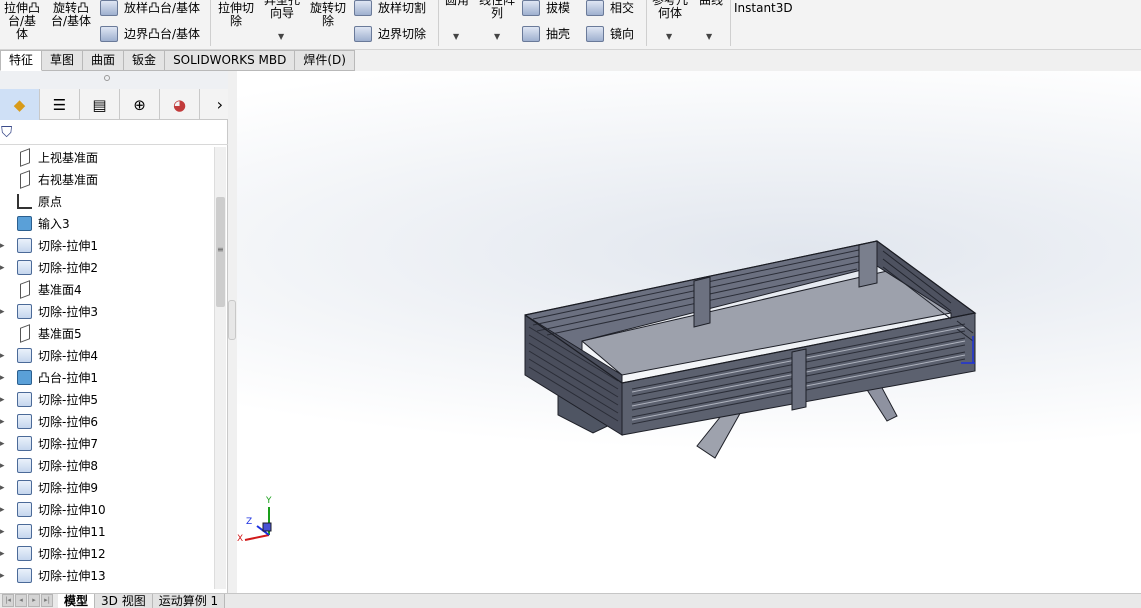 This screenshot has height=608, width=1141. I want to click on display-style-icon: ◪, so click(681, 72).